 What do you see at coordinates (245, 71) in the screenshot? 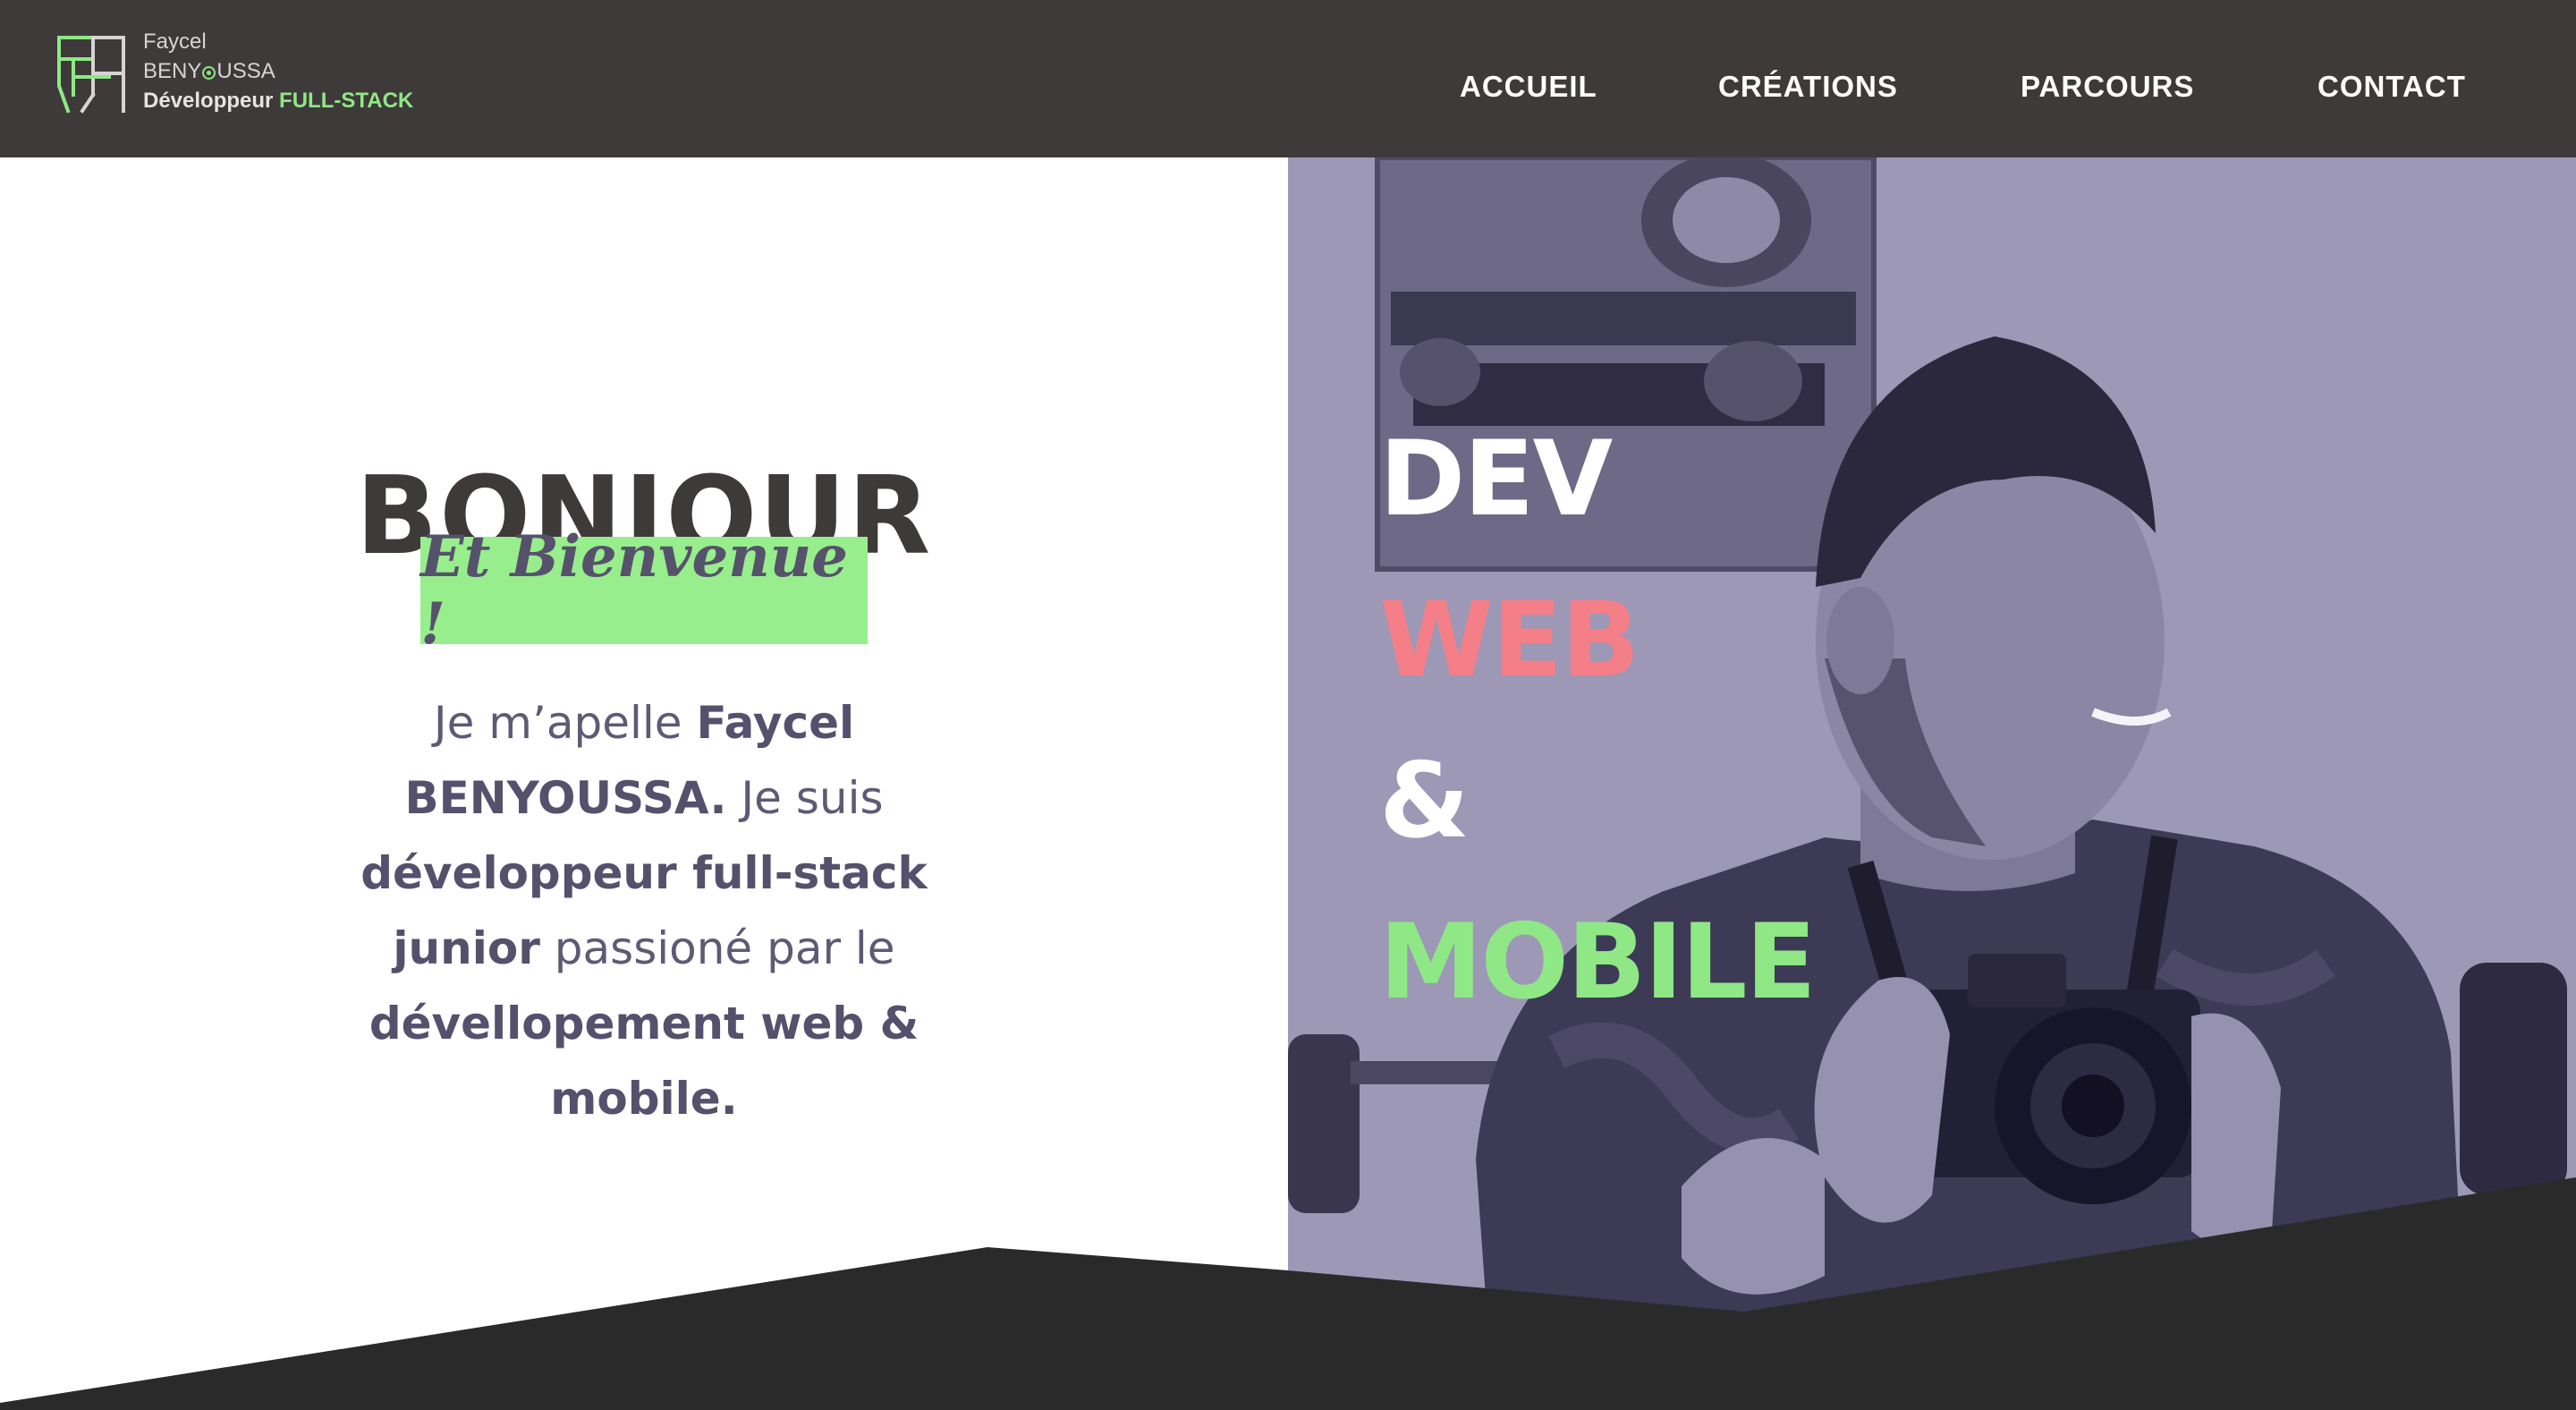
I see `brand-last-name-end: USSA` at bounding box center [245, 71].